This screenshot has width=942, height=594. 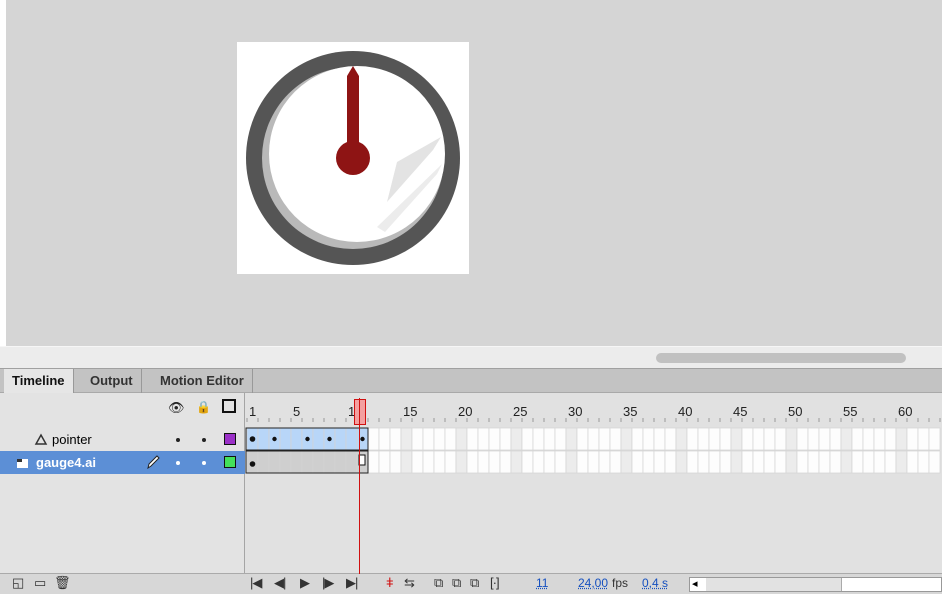 What do you see at coordinates (456, 583) in the screenshot?
I see `onion-skin-outlines-icon: ⧉` at bounding box center [456, 583].